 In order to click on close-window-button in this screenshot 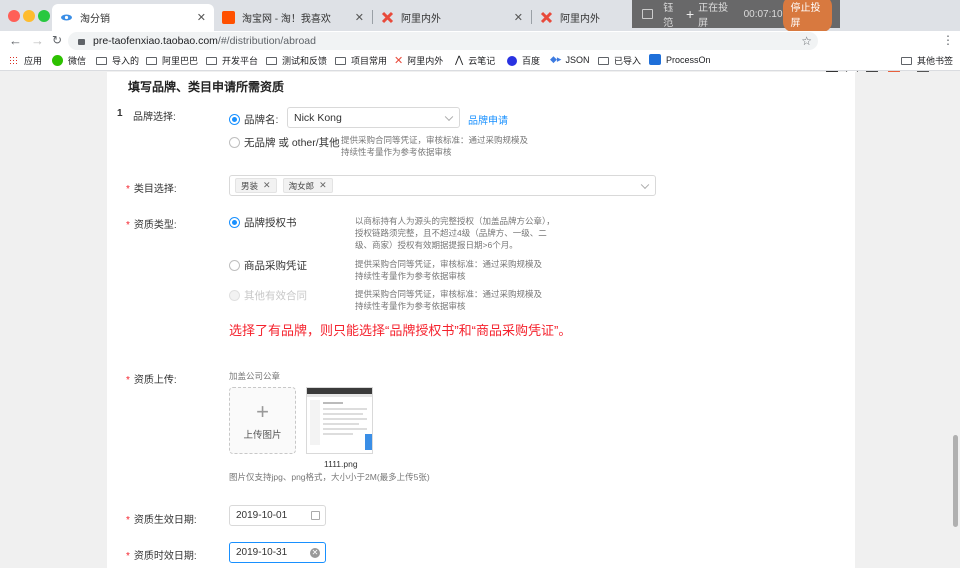, I will do `click(14, 16)`.